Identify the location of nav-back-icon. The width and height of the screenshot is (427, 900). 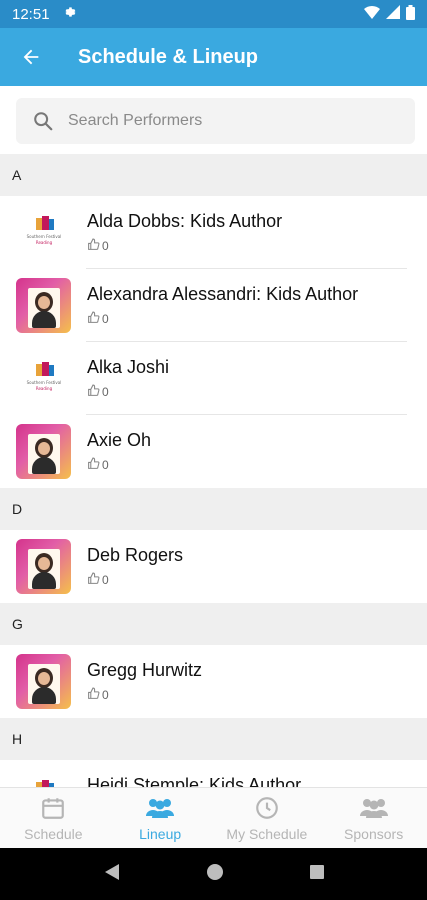
(112, 874).